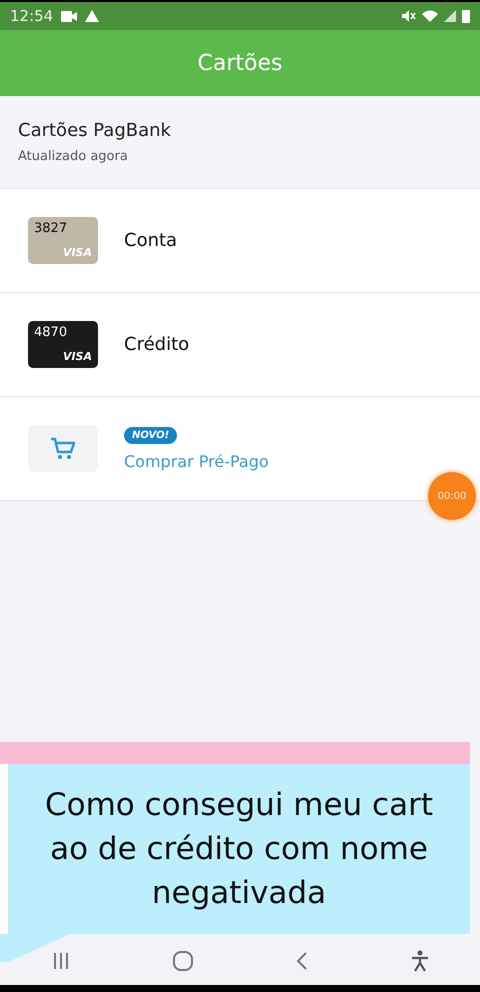 The width and height of the screenshot is (480, 992). I want to click on screen-title: Cartões, so click(240, 63).